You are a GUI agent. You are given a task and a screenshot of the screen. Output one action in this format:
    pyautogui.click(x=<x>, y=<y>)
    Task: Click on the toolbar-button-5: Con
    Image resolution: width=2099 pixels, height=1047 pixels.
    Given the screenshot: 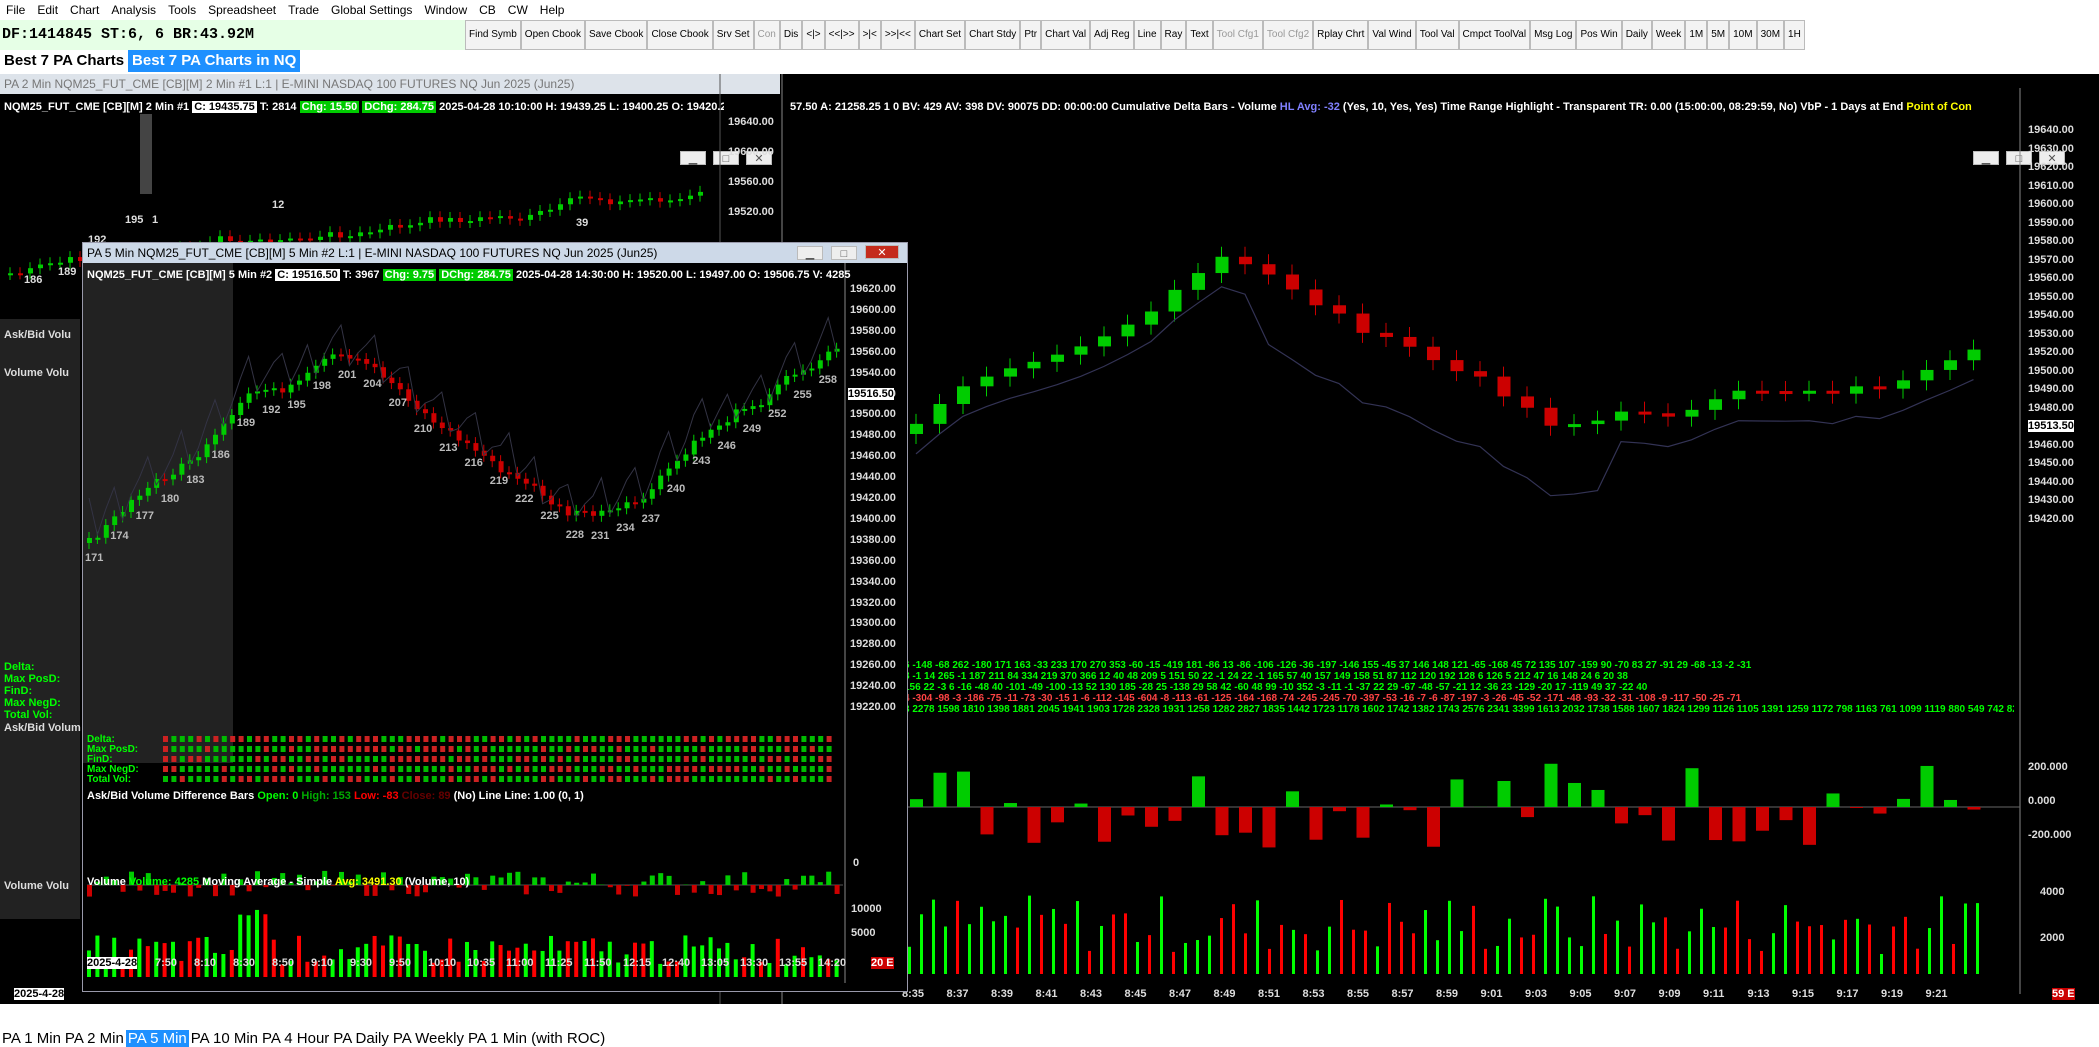 What is the action you would take?
    pyautogui.click(x=766, y=35)
    